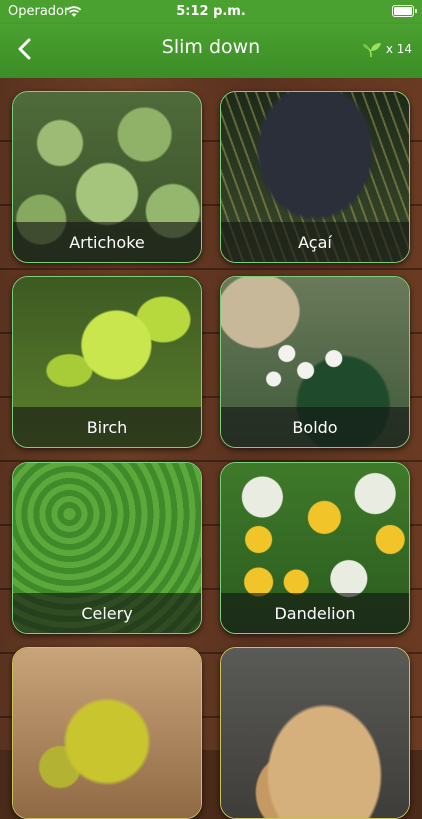  Describe the element at coordinates (315, 362) in the screenshot. I see `plant-tile-boldo: Boldo` at that location.